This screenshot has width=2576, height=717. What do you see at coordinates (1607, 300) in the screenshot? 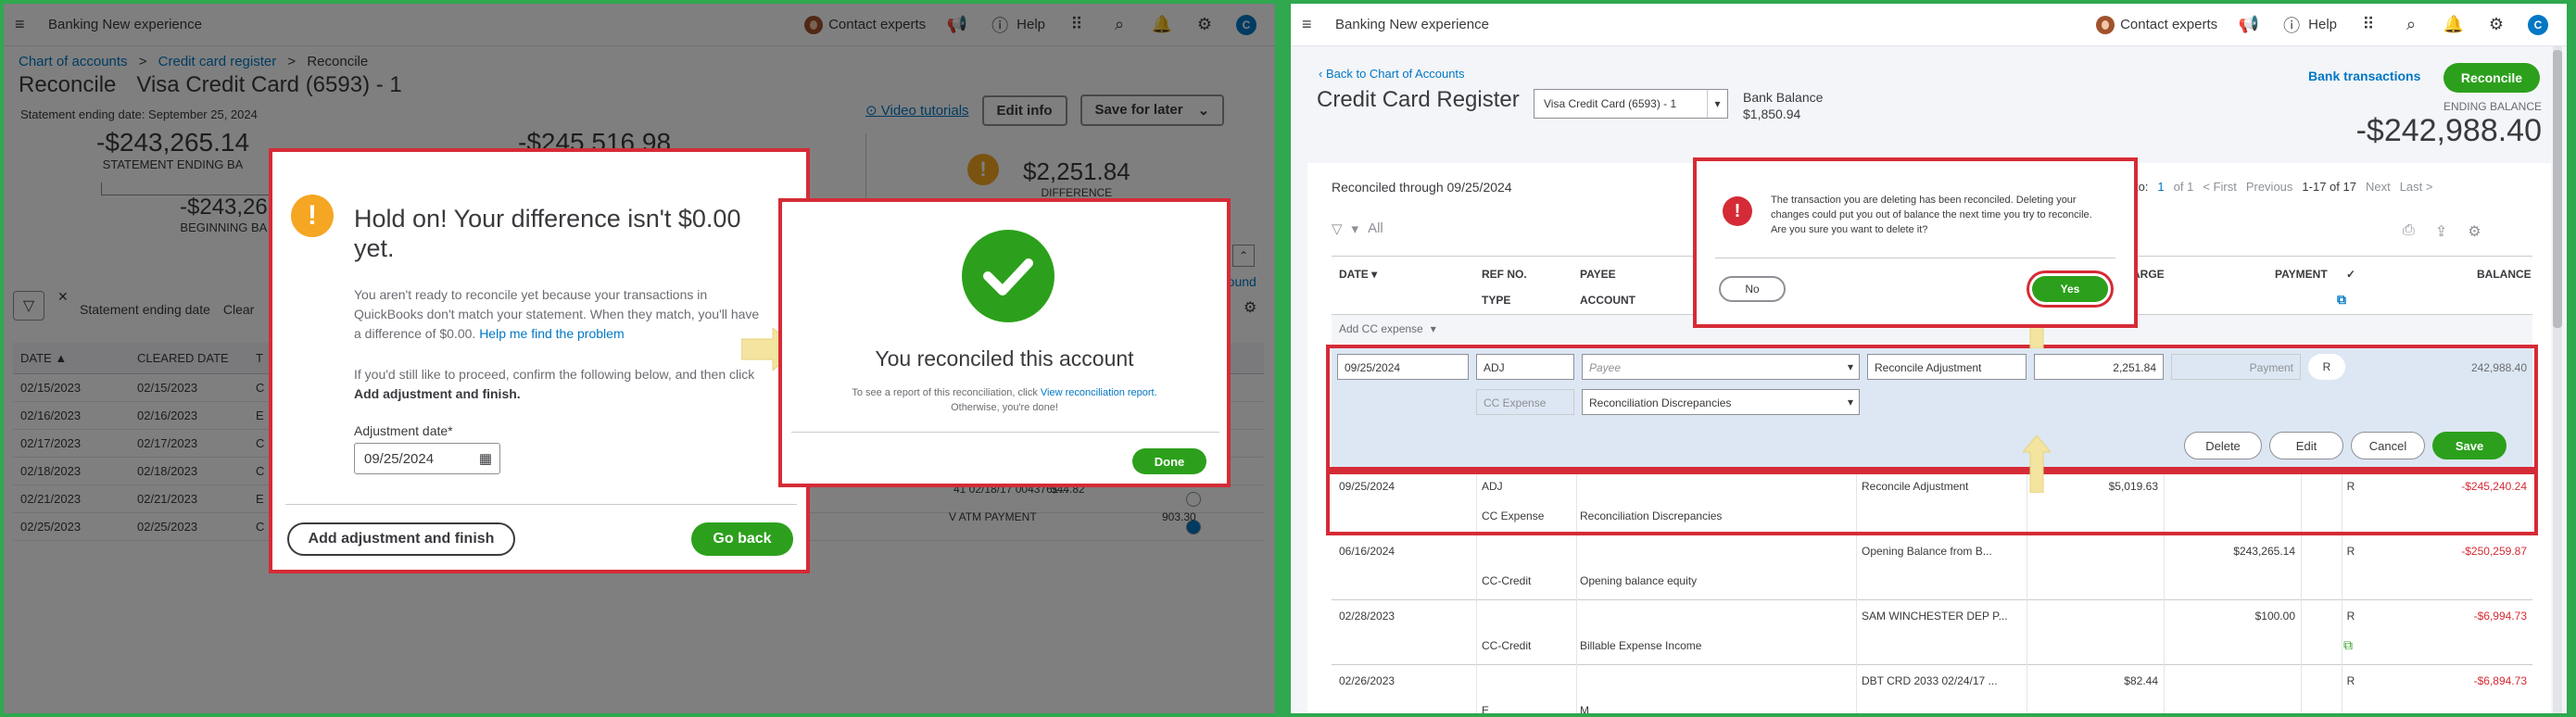
I see `col-account: ACCOUNT` at bounding box center [1607, 300].